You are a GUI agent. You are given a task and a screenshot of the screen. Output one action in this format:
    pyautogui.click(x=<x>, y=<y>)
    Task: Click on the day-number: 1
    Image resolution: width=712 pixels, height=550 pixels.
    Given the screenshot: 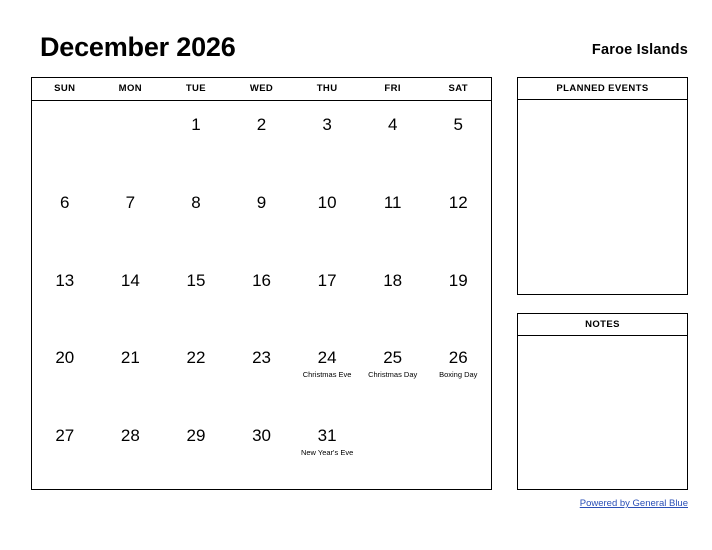 What is the action you would take?
    pyautogui.click(x=196, y=124)
    